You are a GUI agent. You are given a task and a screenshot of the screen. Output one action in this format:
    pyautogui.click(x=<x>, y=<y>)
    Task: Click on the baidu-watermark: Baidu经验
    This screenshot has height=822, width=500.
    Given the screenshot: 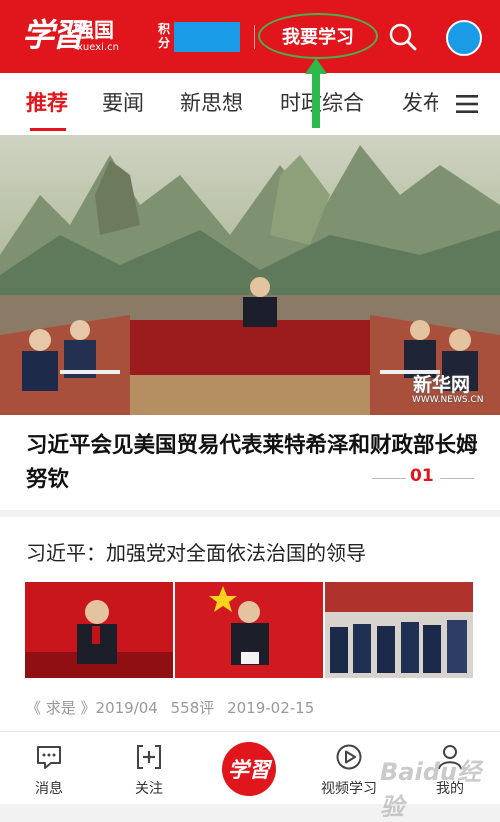 What is the action you would take?
    pyautogui.click(x=430, y=789)
    